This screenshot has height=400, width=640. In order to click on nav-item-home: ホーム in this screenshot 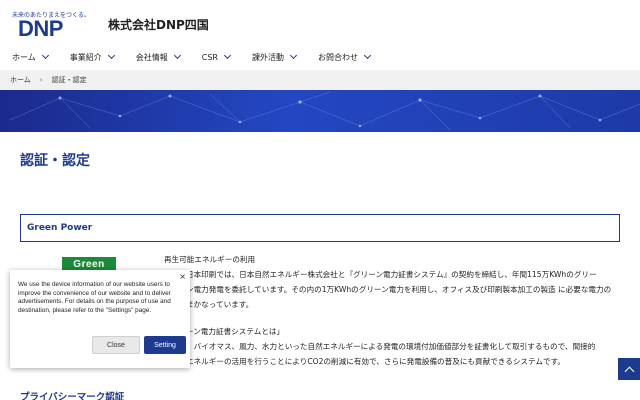, I will do `click(30, 57)`.